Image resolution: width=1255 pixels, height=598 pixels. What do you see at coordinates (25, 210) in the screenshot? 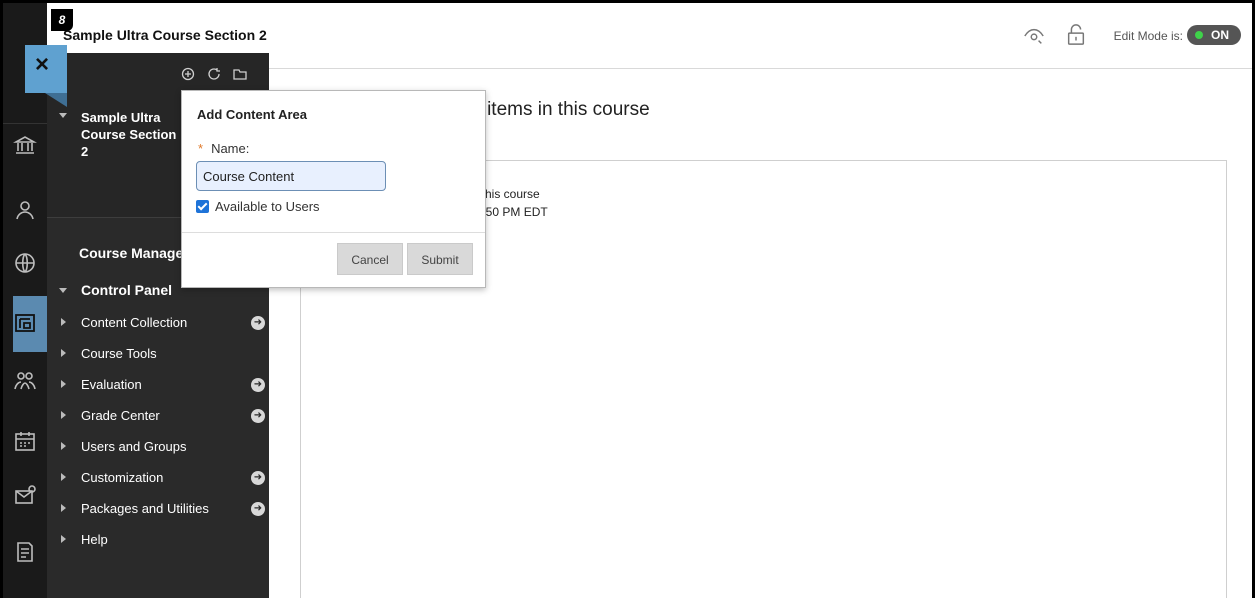
I see `profile-icon` at bounding box center [25, 210].